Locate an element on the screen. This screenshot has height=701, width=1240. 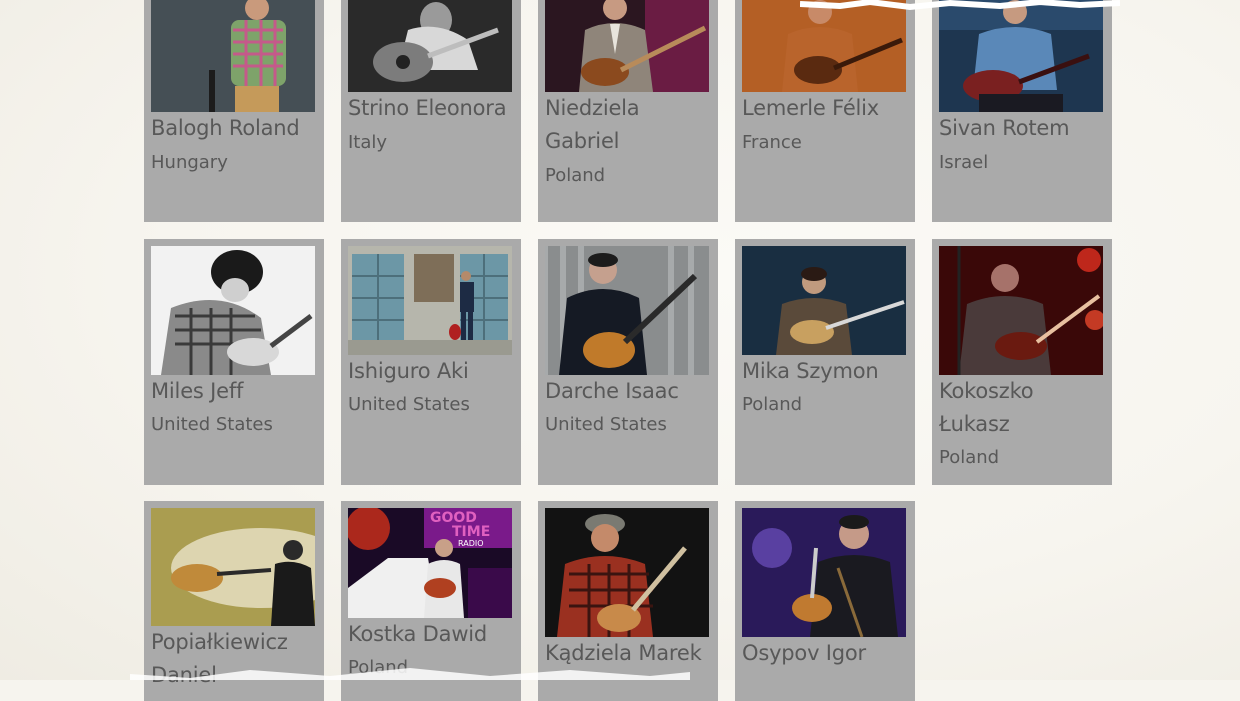
musician-card: Sivan Rotem Israel is located at coordinates (1022, 111).